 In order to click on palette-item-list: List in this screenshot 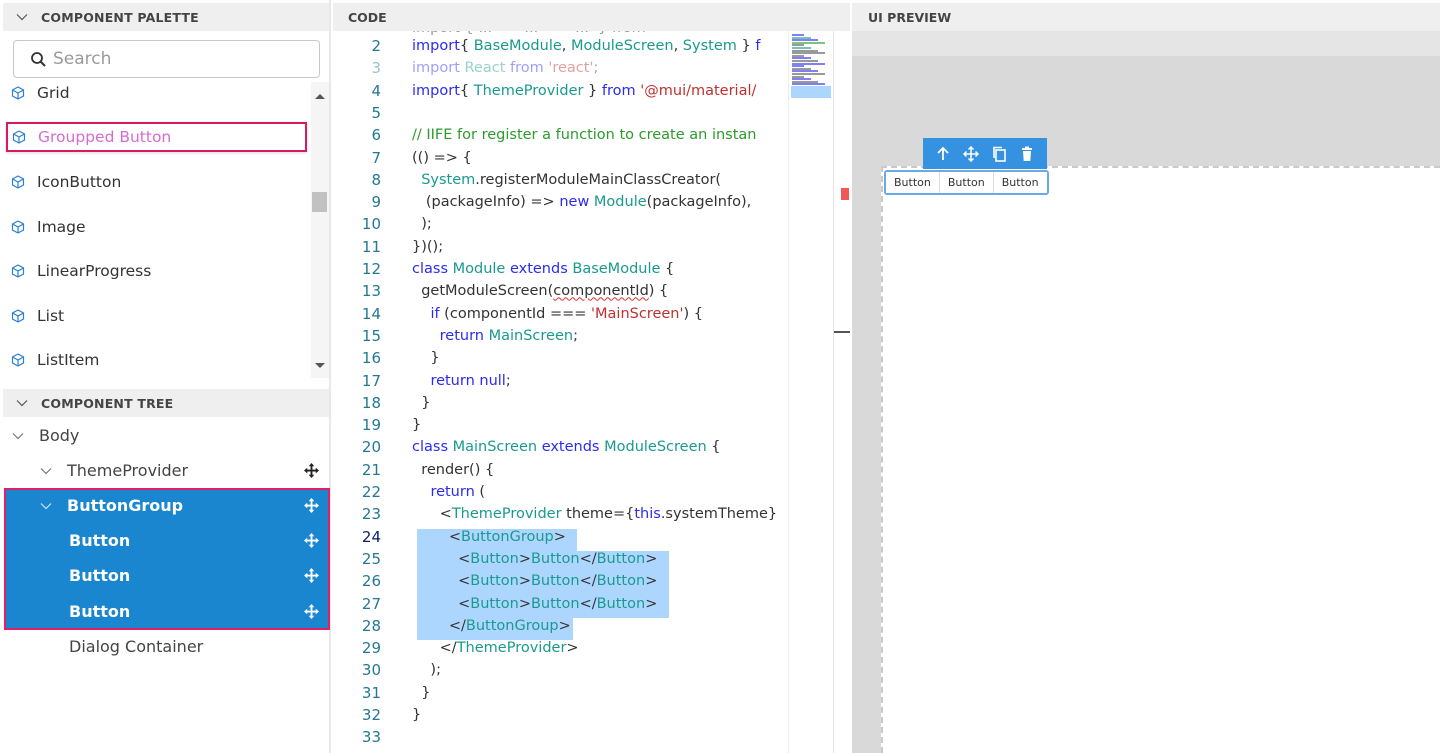, I will do `click(37, 316)`.